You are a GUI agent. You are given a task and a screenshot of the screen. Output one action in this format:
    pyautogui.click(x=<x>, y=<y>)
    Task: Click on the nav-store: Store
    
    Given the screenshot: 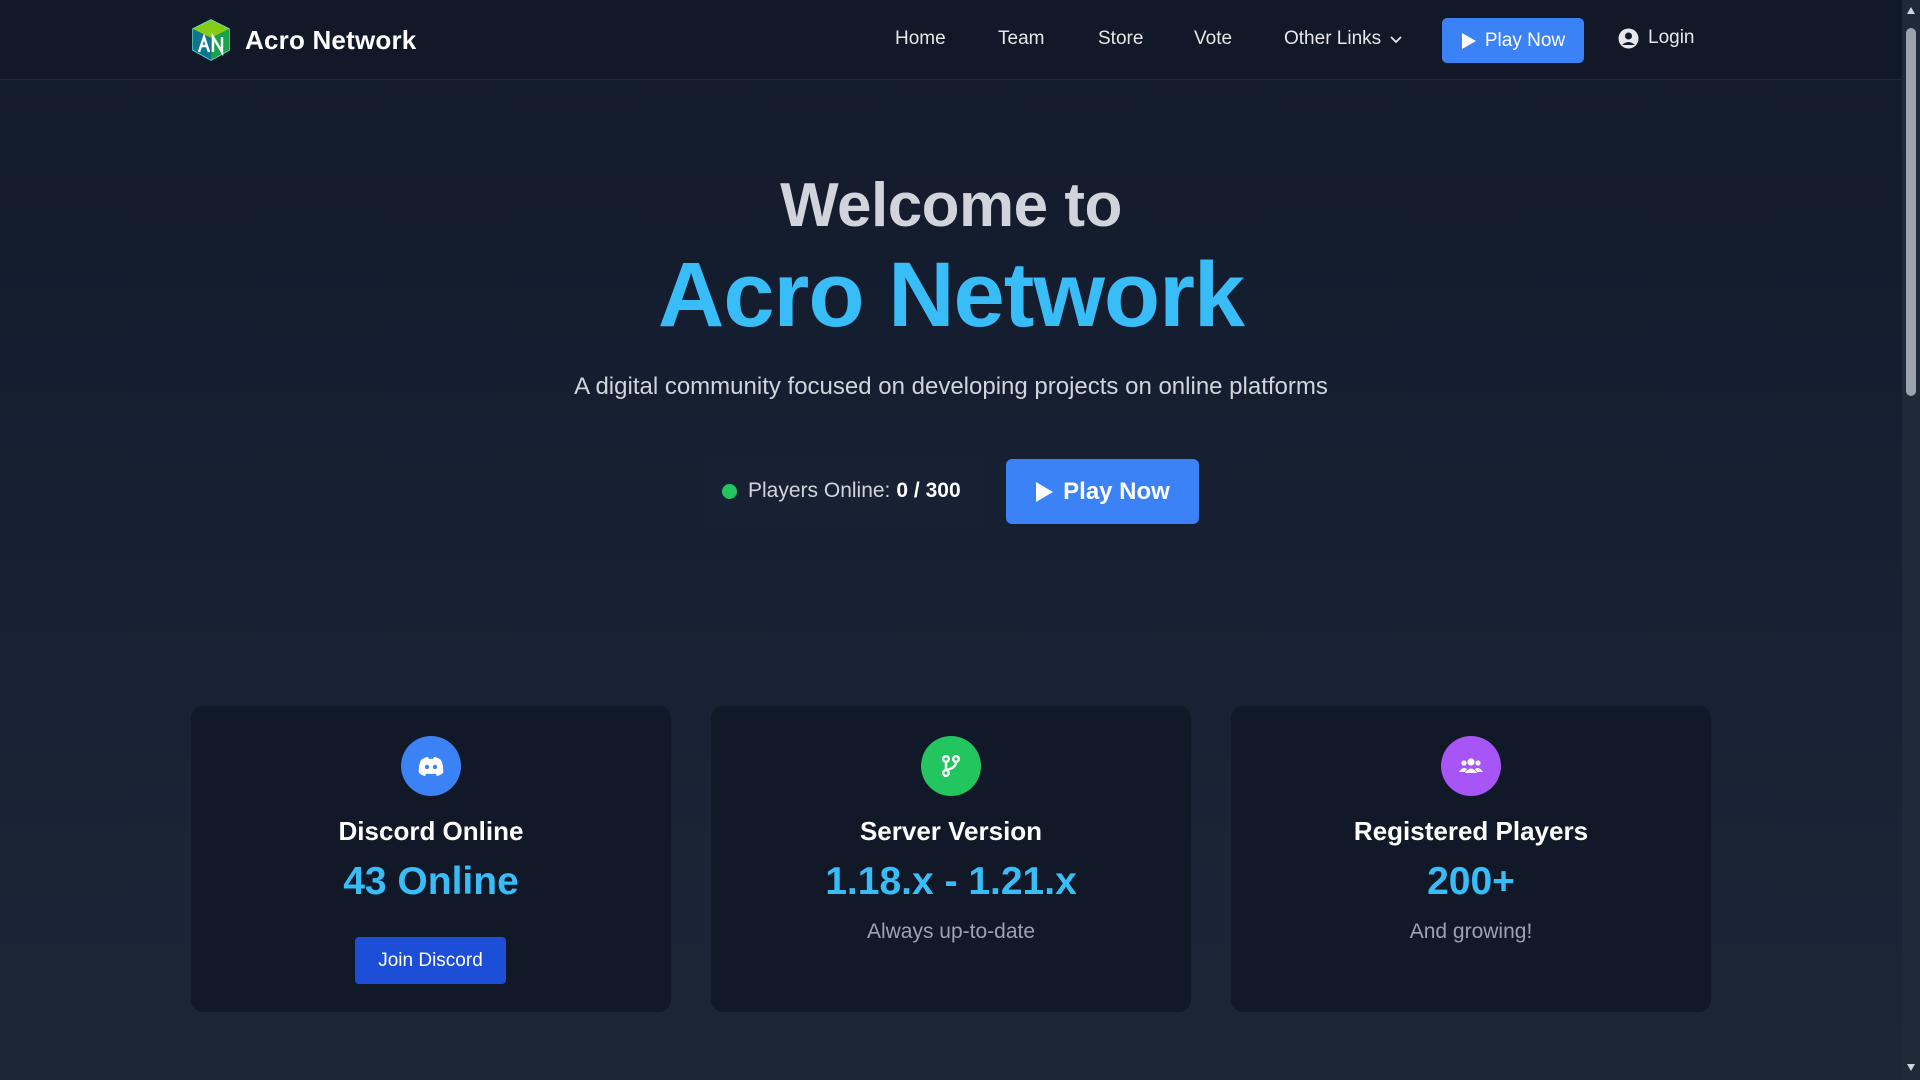 What is the action you would take?
    pyautogui.click(x=1120, y=39)
    